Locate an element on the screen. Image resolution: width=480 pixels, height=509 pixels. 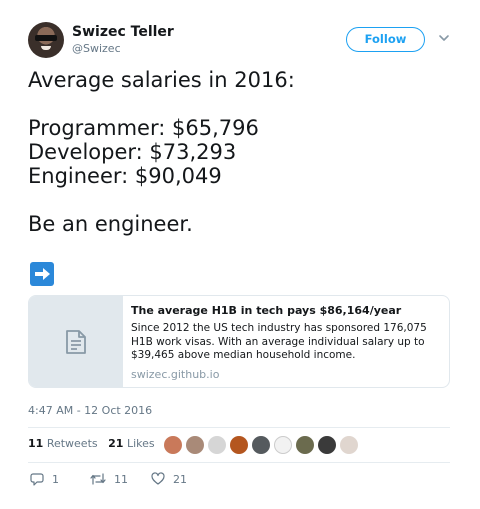
chevron-down-icon is located at coordinates (444, 38).